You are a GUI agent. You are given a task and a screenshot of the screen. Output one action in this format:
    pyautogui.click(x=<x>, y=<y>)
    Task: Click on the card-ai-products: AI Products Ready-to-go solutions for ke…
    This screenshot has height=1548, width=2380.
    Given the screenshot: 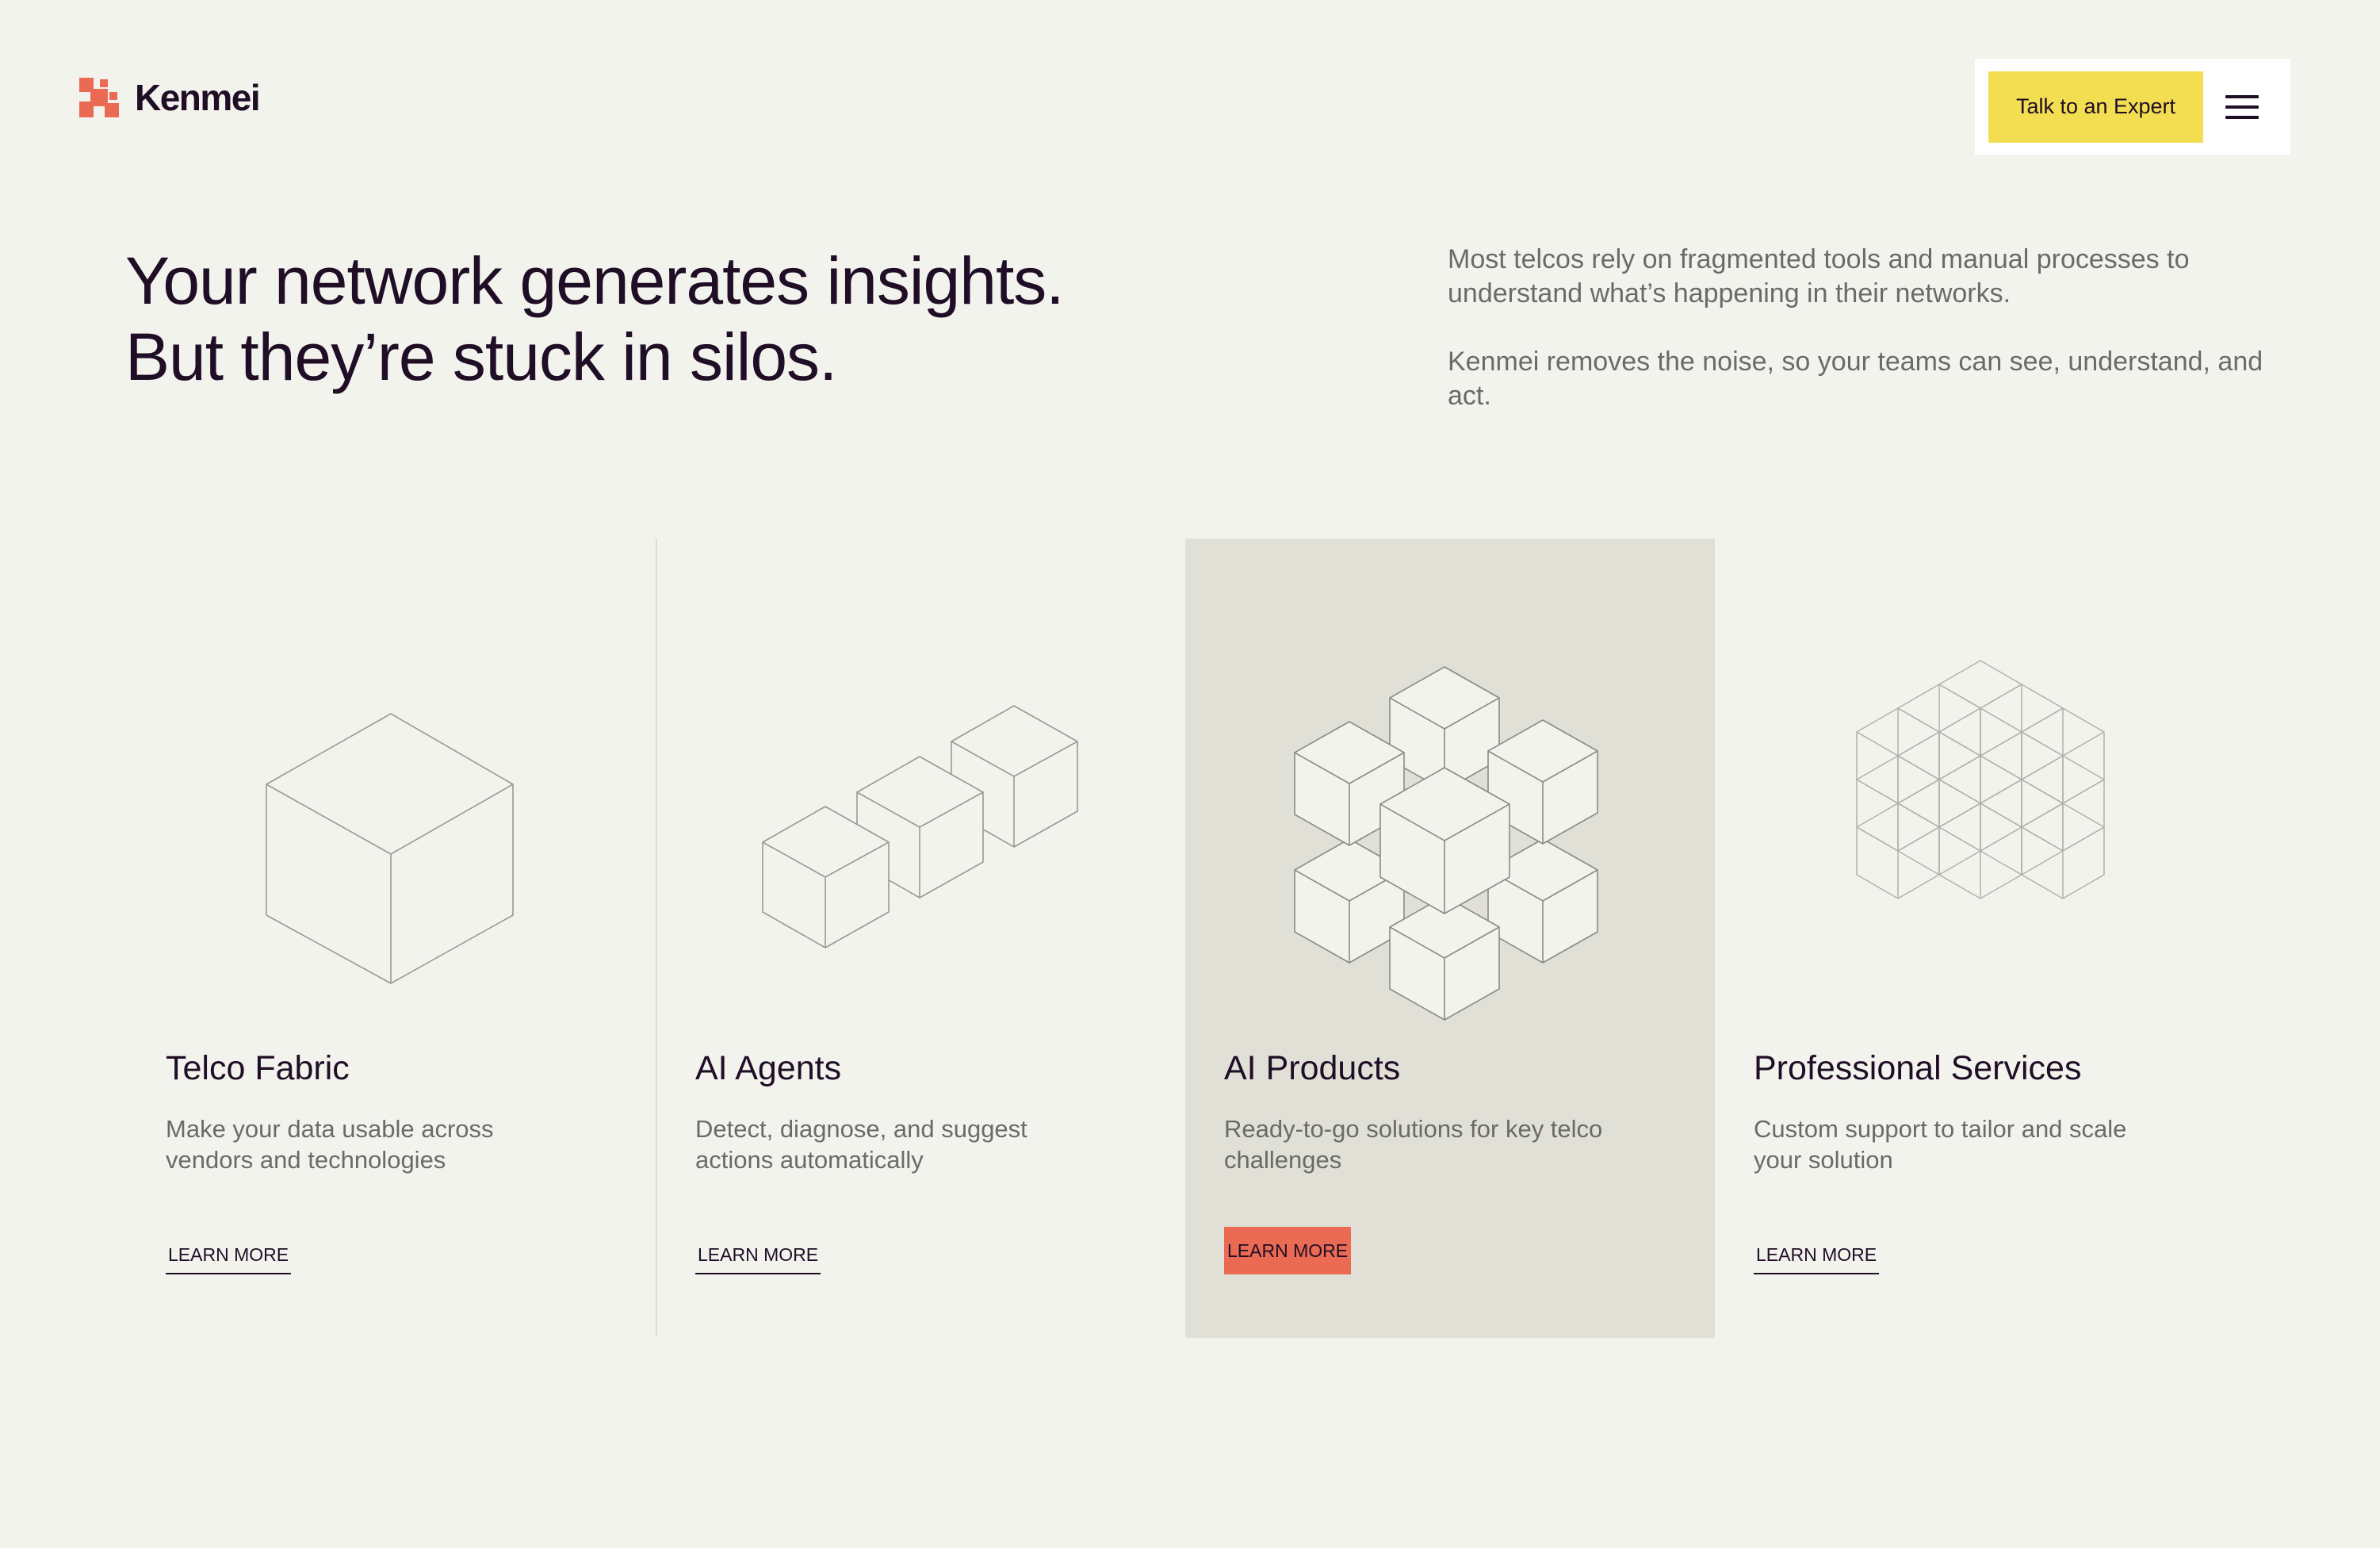 What is the action you would take?
    pyautogui.click(x=1450, y=938)
    